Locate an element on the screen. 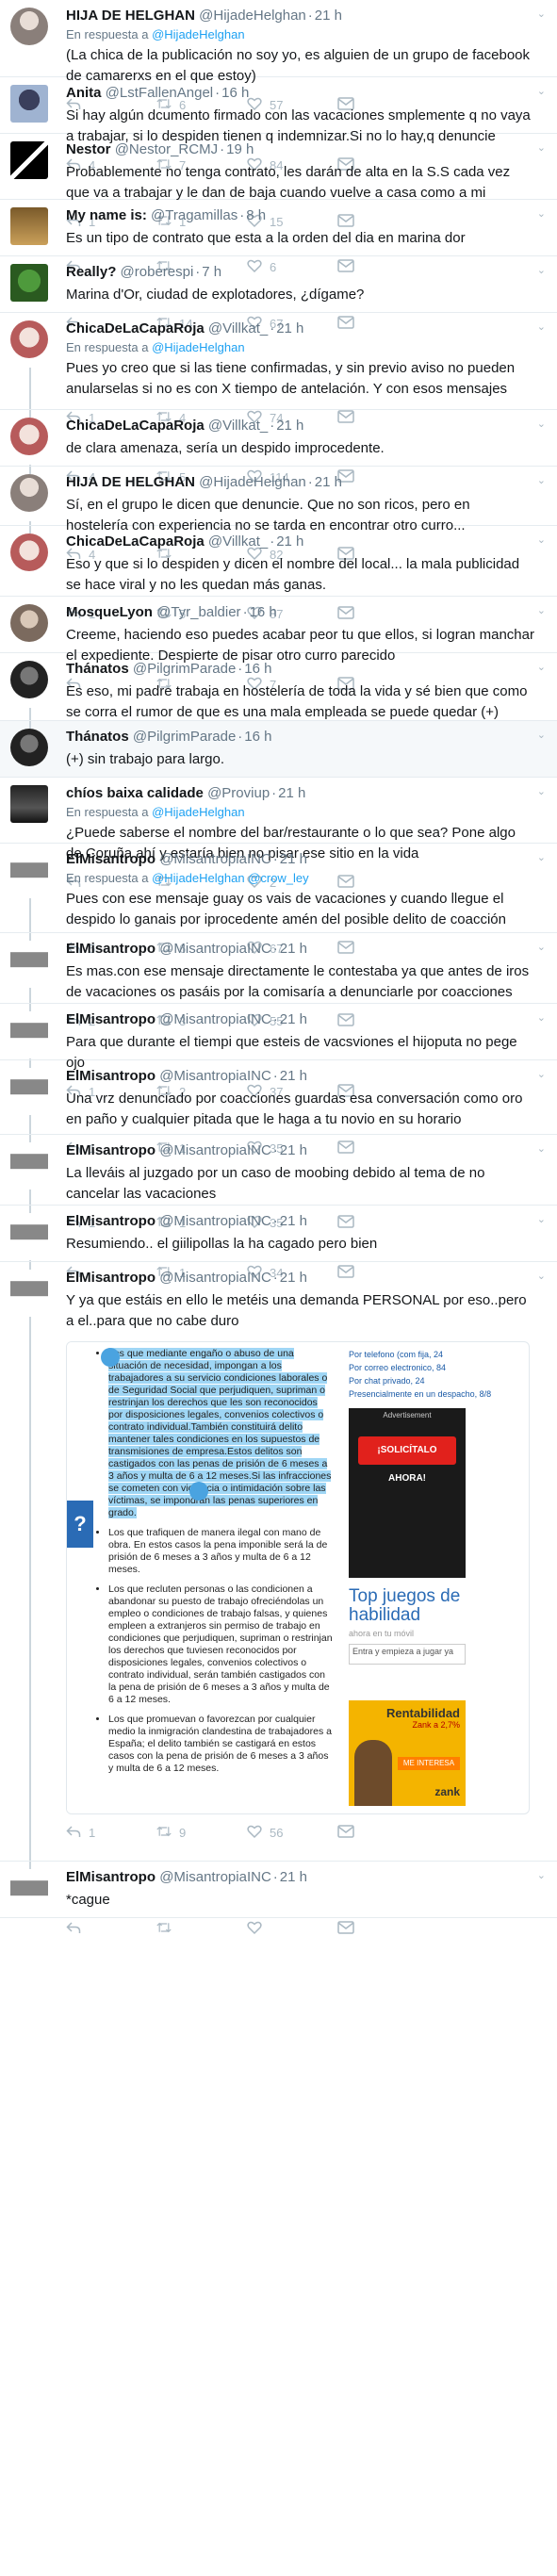 Image resolution: width=557 pixels, height=2576 pixels. display-name: Really? is located at coordinates (91, 272).